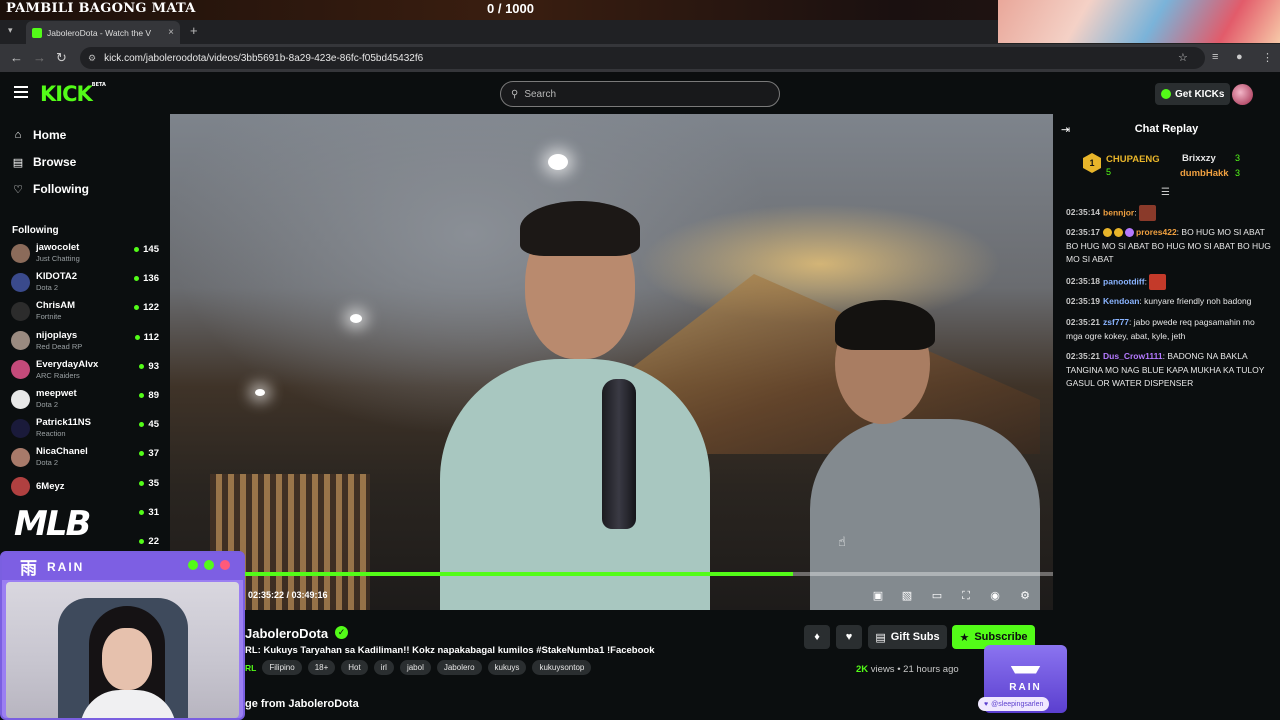 This screenshot has width=1280, height=720. What do you see at coordinates (57, 335) in the screenshot?
I see `channel-name: nijoplays` at bounding box center [57, 335].